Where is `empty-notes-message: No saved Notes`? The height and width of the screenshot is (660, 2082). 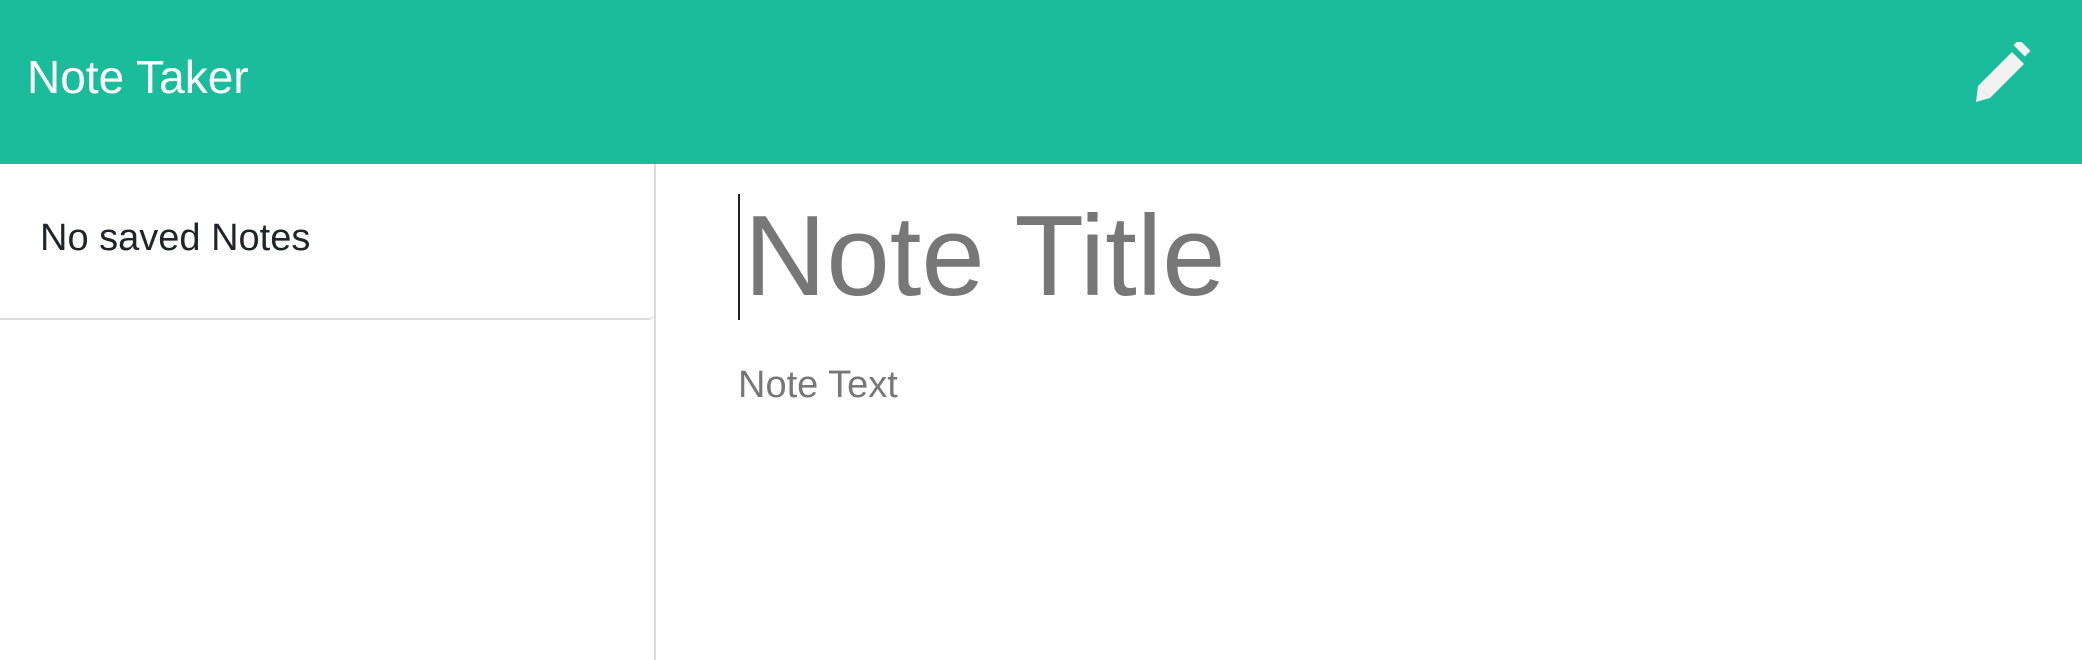
empty-notes-message: No saved Notes is located at coordinates (175, 238).